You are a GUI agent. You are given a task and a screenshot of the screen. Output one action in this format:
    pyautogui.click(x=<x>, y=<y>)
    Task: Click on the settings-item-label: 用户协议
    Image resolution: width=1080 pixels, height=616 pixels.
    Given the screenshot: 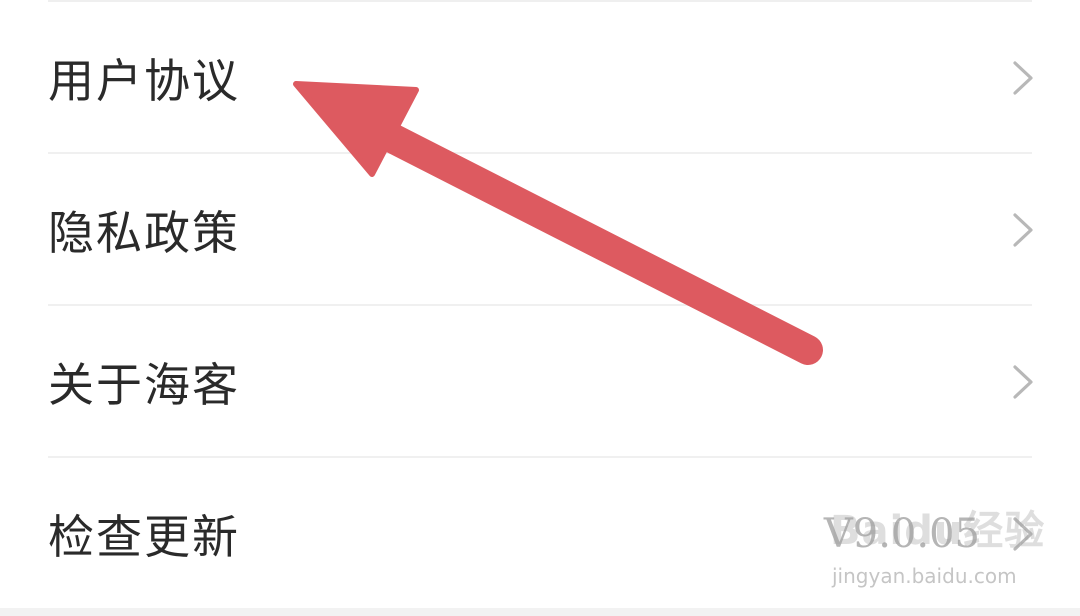 What is the action you would take?
    pyautogui.click(x=144, y=81)
    